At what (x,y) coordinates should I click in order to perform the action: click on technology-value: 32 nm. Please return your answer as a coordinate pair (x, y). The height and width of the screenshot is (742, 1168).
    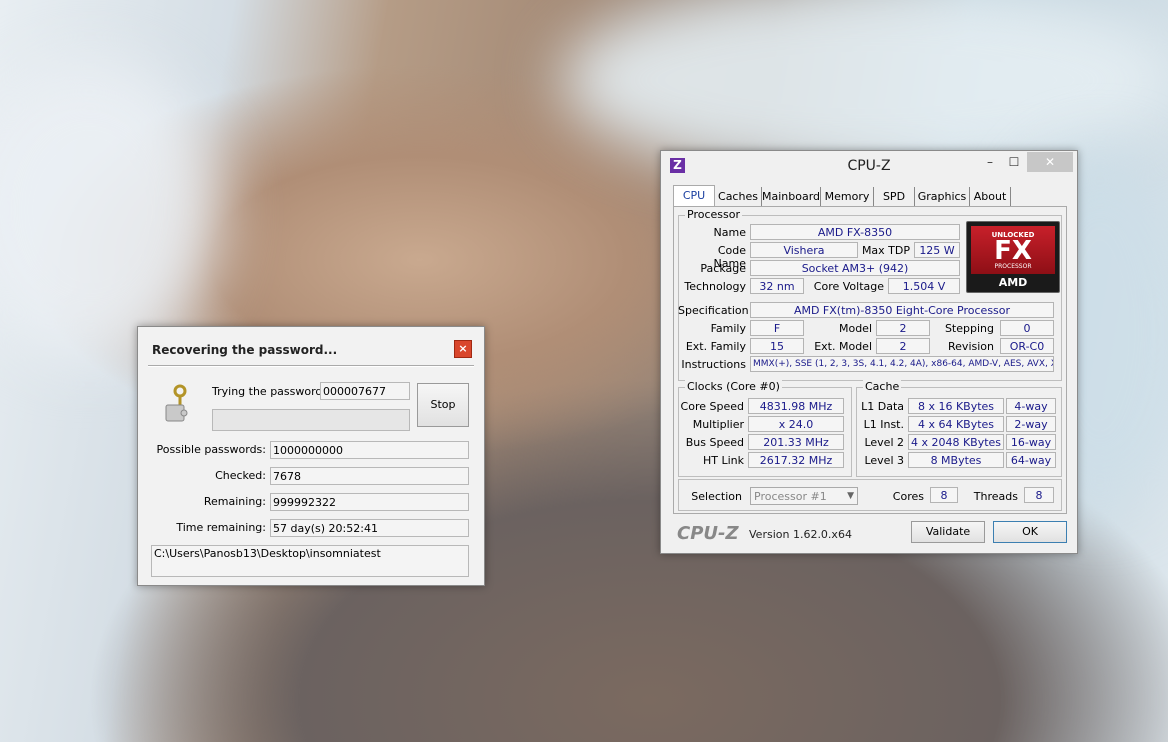
    Looking at the image, I should click on (777, 286).